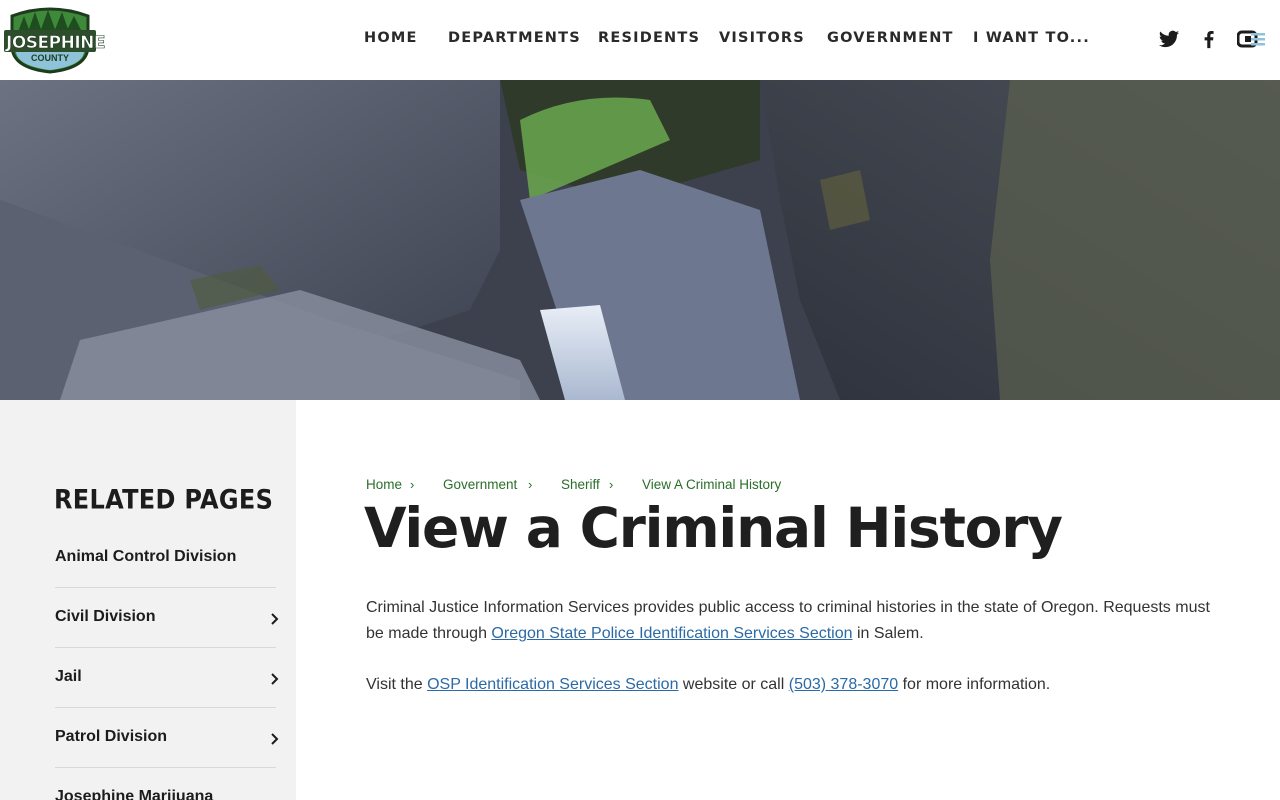 Image resolution: width=1280 pixels, height=800 pixels. I want to click on nav-residents: RESIDENTS, so click(649, 38).